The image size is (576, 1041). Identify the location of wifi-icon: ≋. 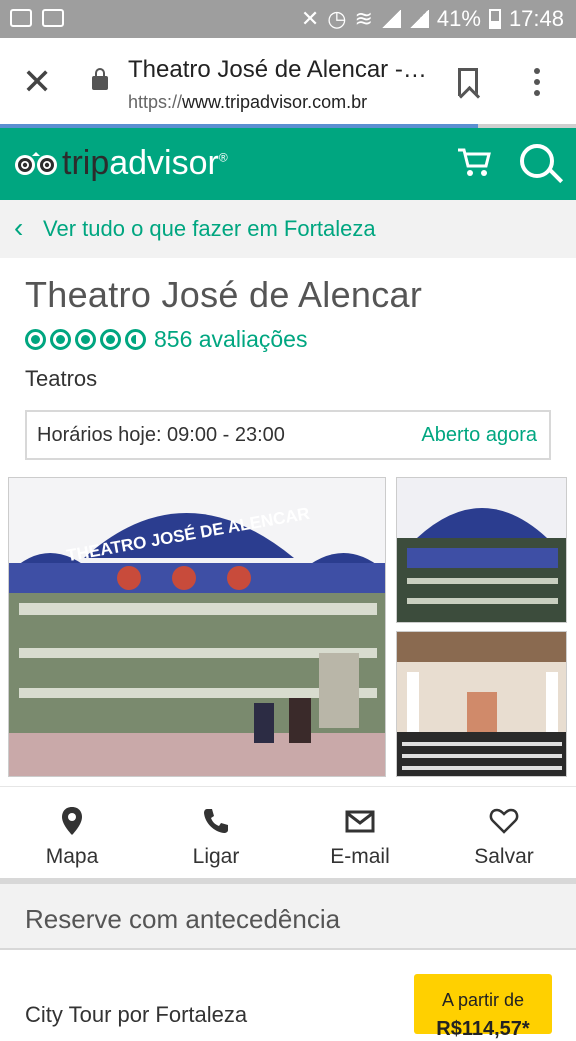
(363, 18).